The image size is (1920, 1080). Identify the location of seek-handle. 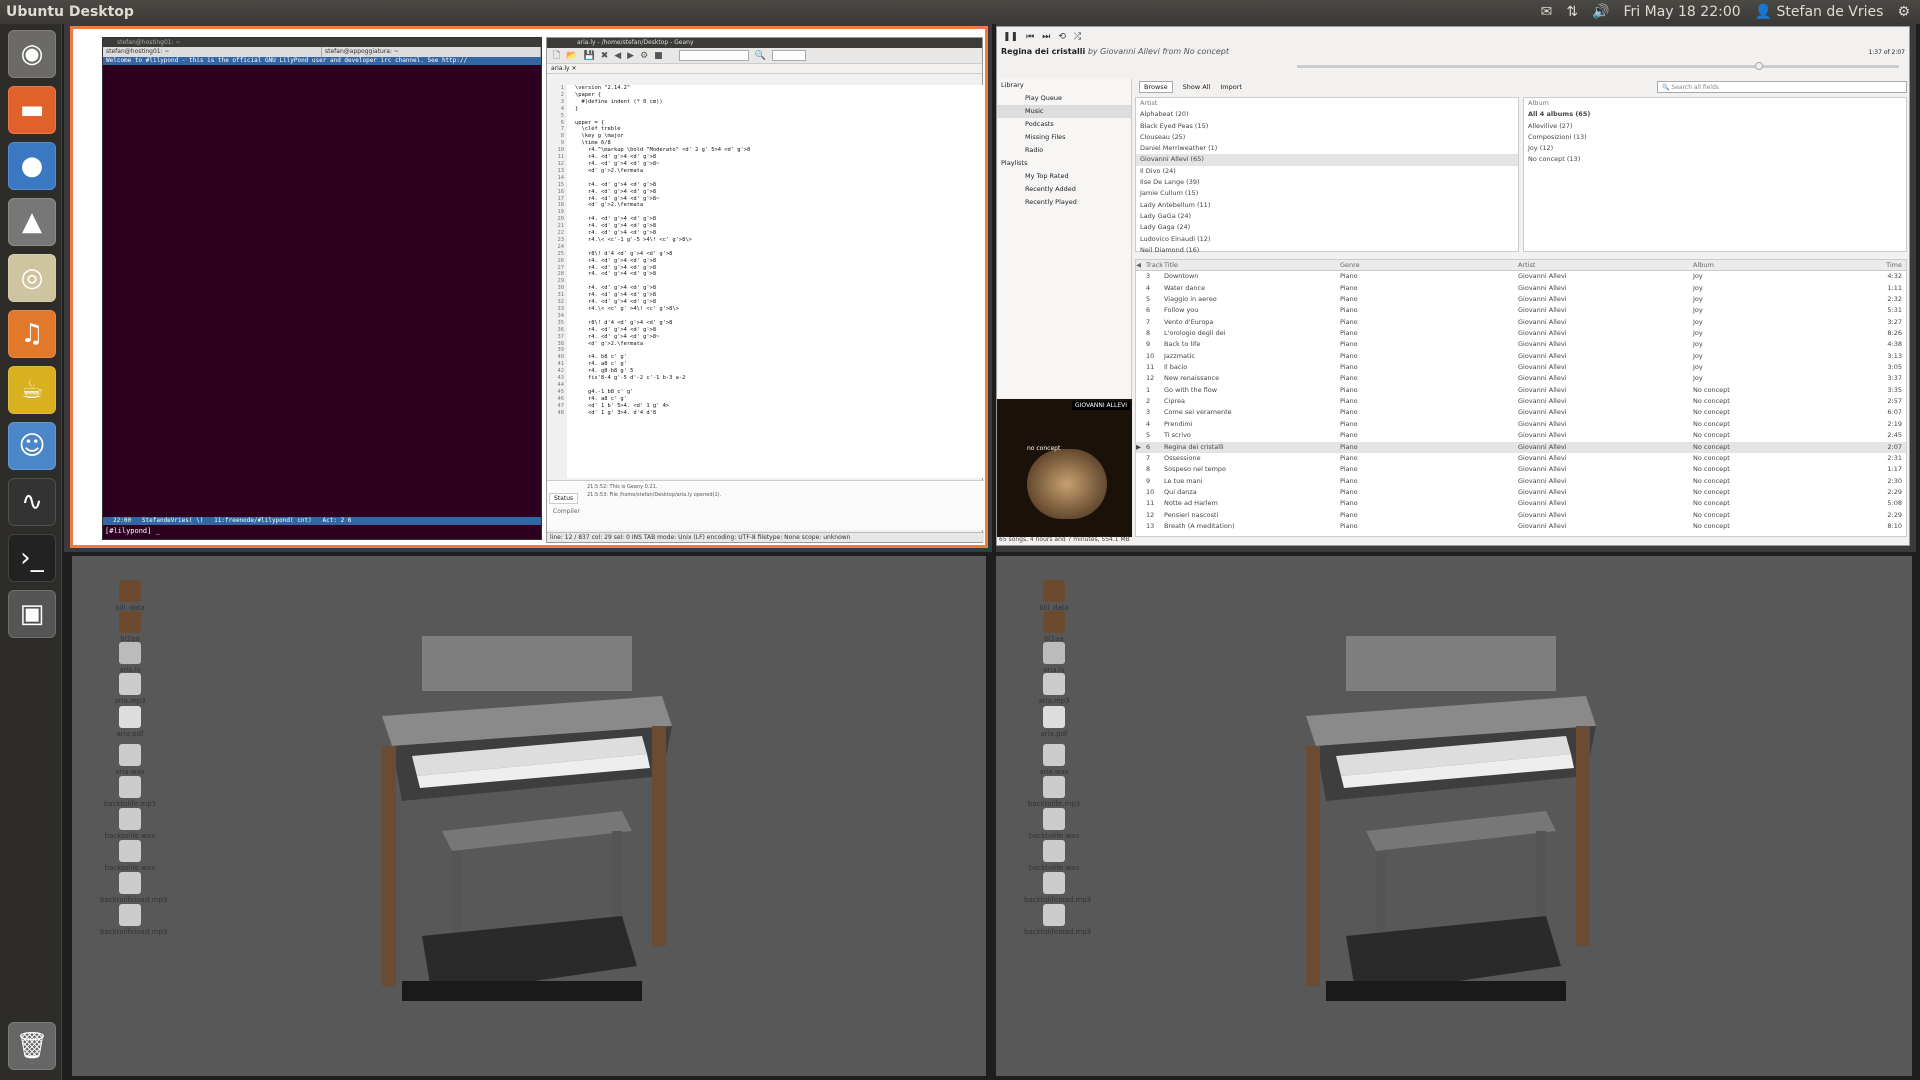
(1758, 66).